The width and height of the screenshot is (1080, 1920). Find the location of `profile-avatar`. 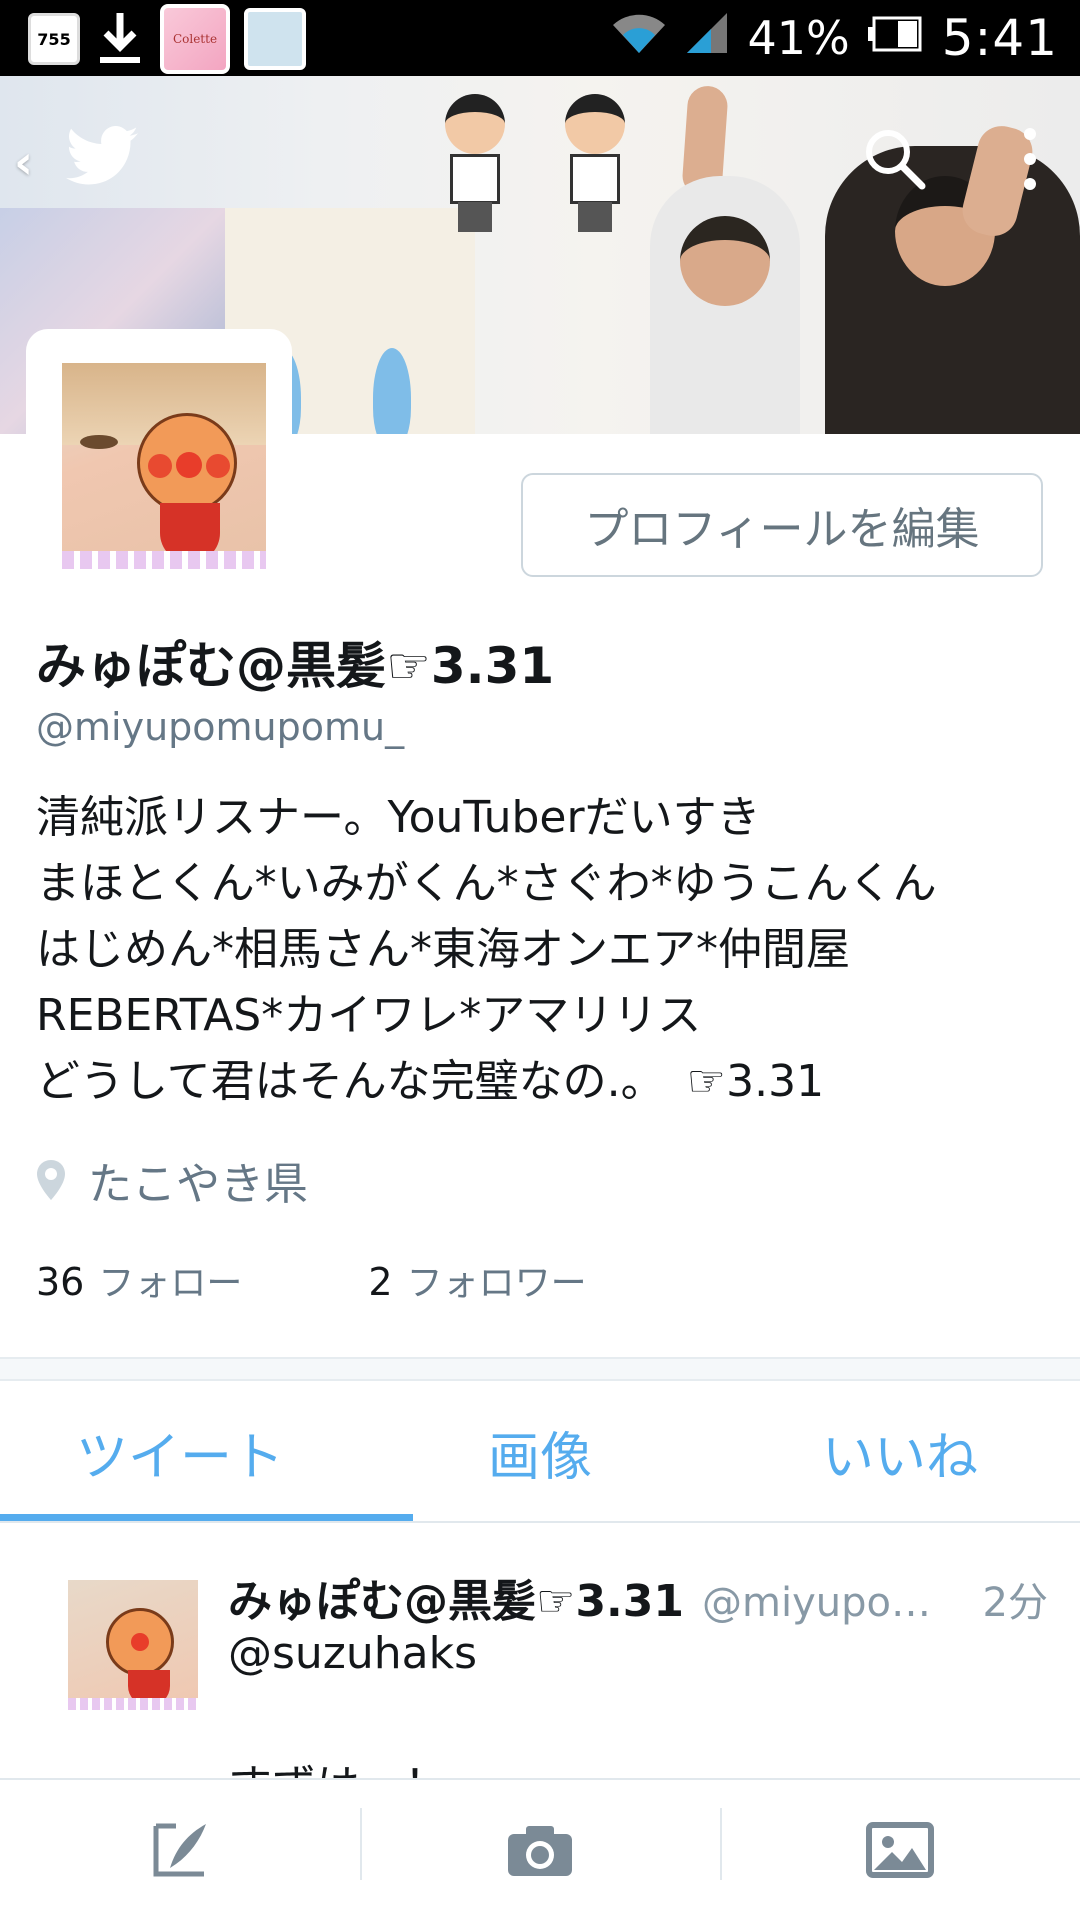

profile-avatar is located at coordinates (159, 462).